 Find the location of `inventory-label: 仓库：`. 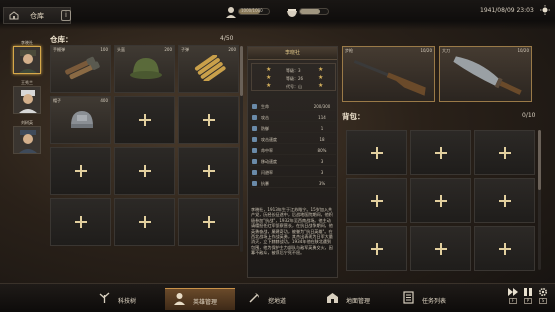

inventory-label: 仓库： is located at coordinates (61, 39).